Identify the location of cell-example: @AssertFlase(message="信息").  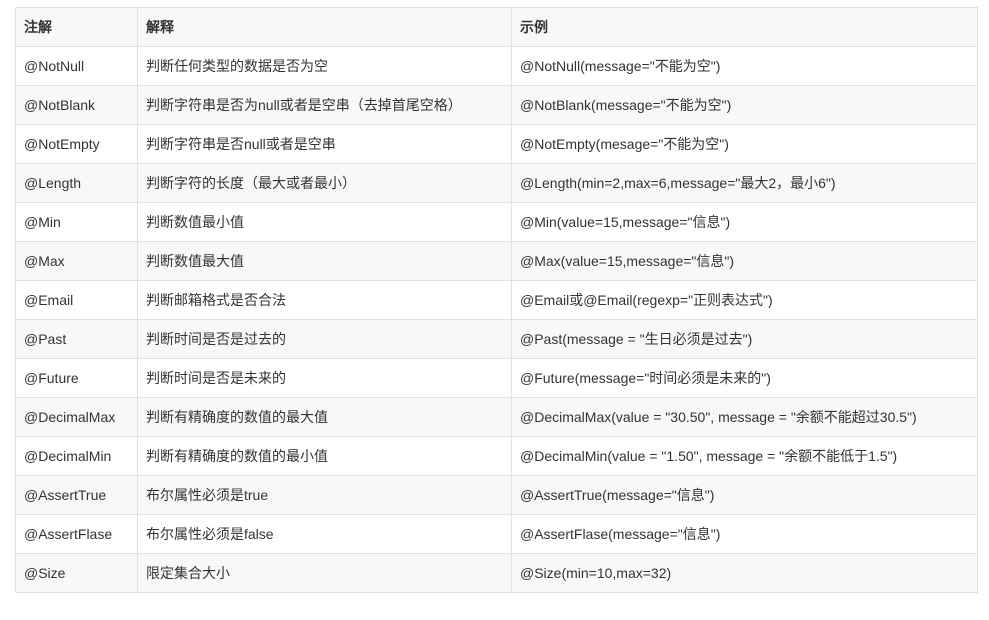
(744, 534).